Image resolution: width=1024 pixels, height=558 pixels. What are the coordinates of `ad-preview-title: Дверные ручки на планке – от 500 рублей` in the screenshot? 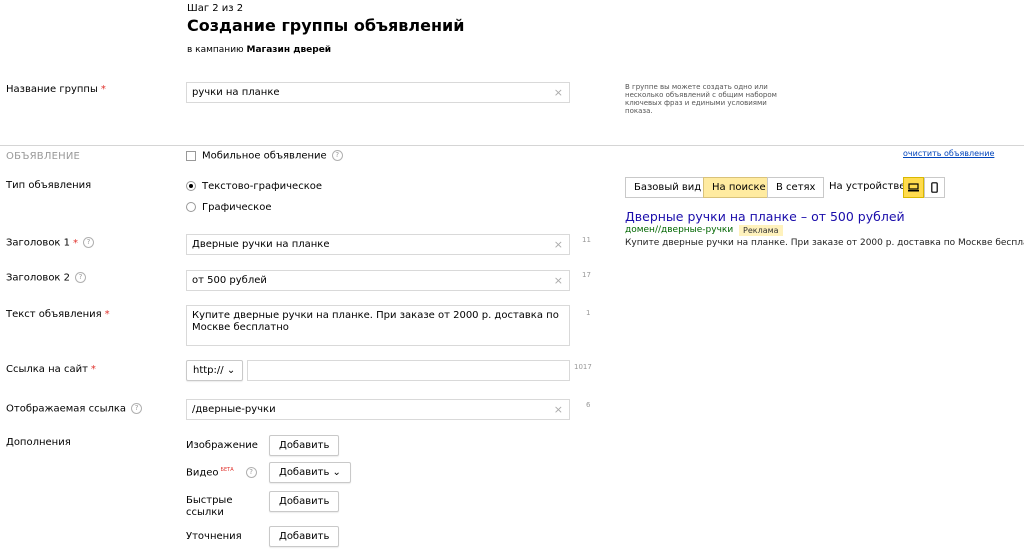 It's located at (765, 216).